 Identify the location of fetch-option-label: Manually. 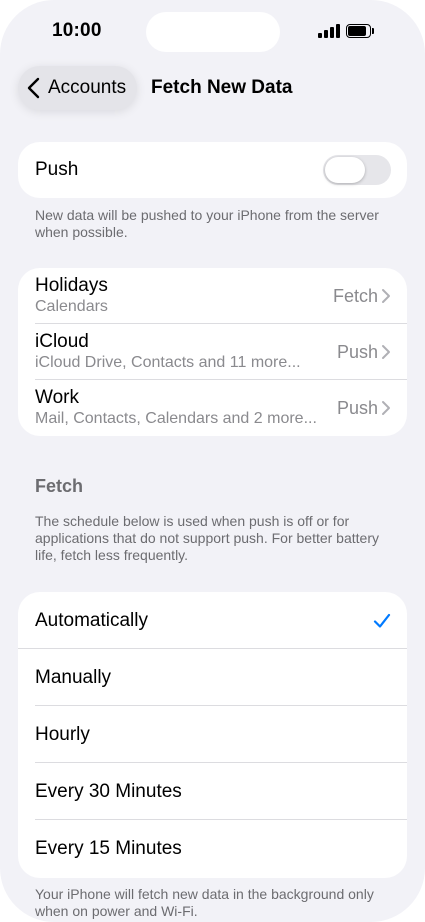
(73, 677).